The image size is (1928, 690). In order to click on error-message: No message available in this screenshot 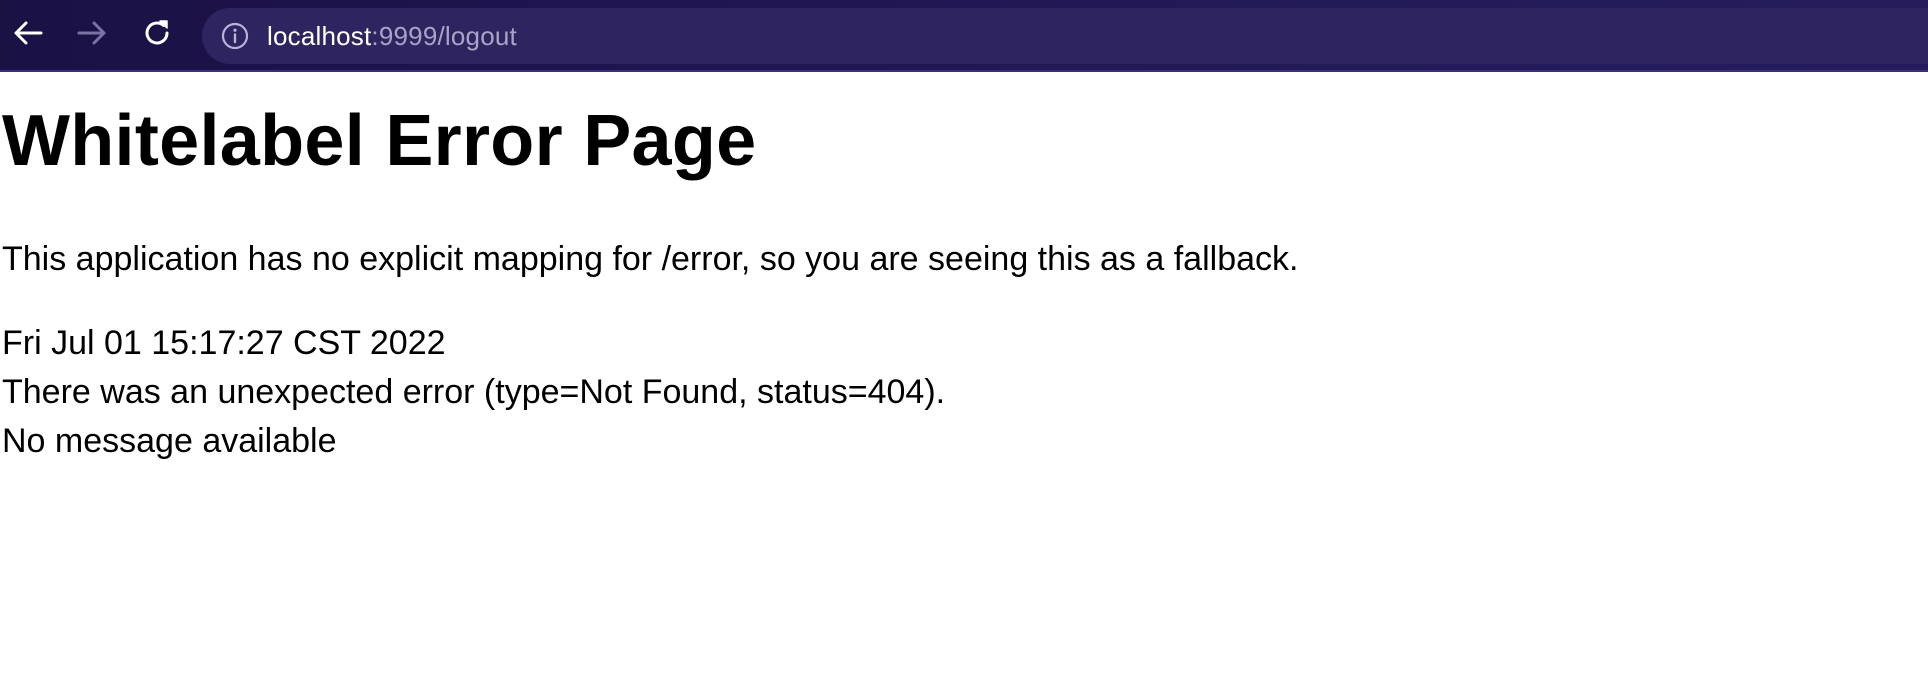, I will do `click(169, 441)`.